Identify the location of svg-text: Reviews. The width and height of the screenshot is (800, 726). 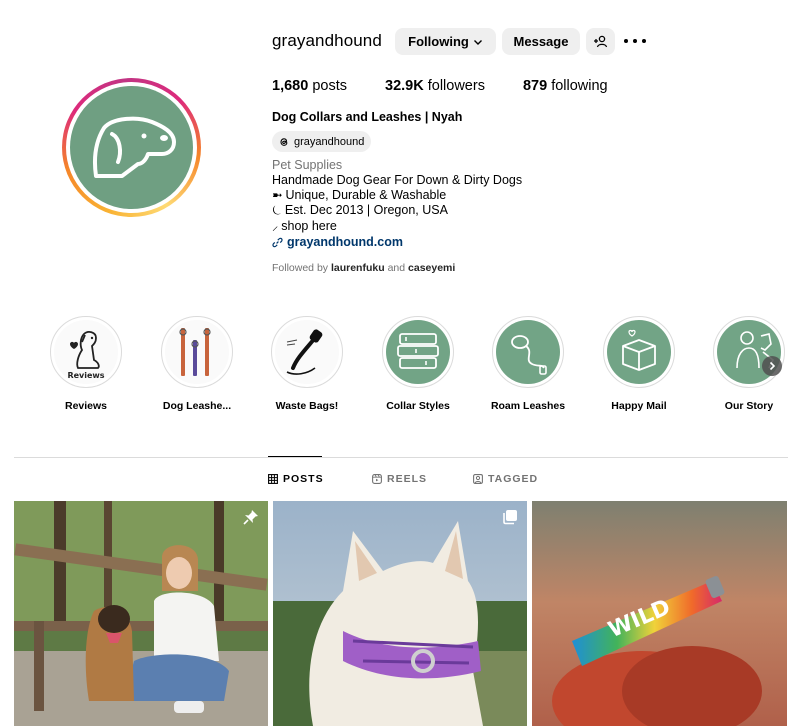
(85, 375).